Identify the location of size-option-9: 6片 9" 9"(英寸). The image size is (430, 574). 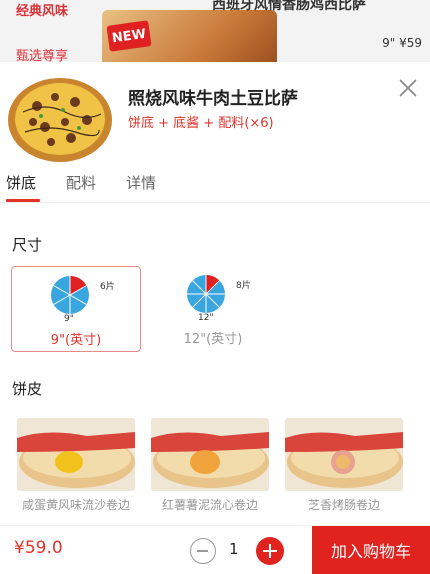
(76, 309).